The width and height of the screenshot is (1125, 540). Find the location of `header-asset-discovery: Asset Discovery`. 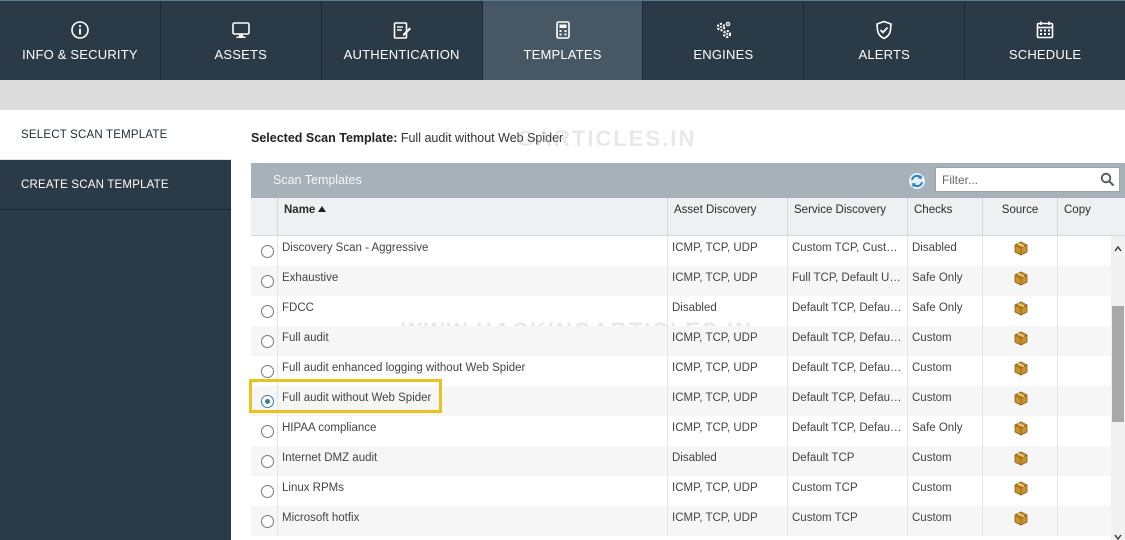

header-asset-discovery: Asset Discovery is located at coordinates (727, 217).